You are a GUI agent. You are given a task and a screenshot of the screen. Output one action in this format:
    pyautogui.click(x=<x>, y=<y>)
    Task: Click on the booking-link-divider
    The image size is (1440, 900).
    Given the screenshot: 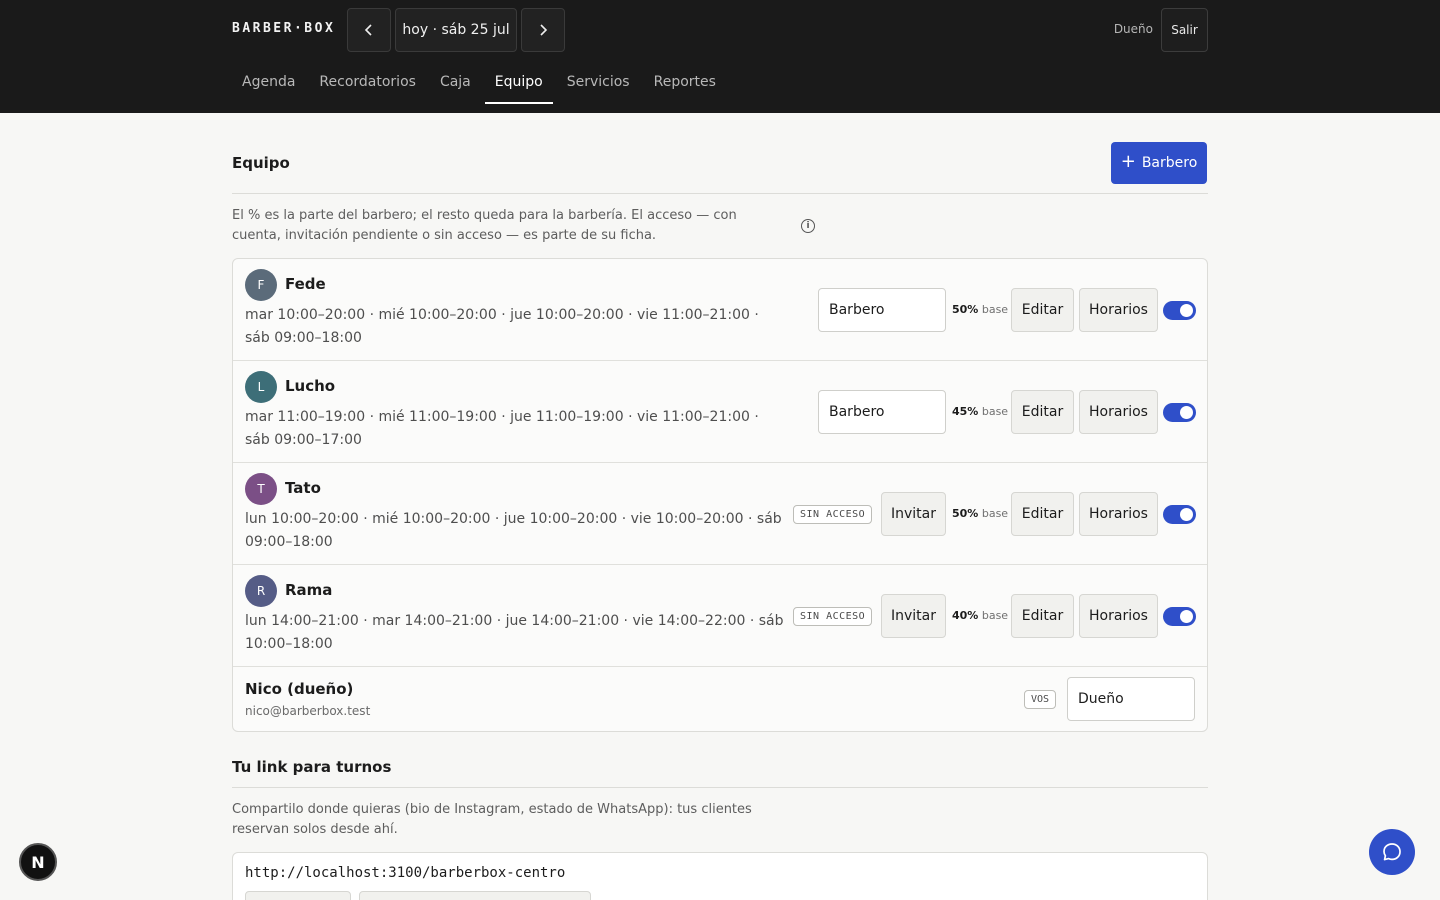 What is the action you would take?
    pyautogui.click(x=720, y=787)
    